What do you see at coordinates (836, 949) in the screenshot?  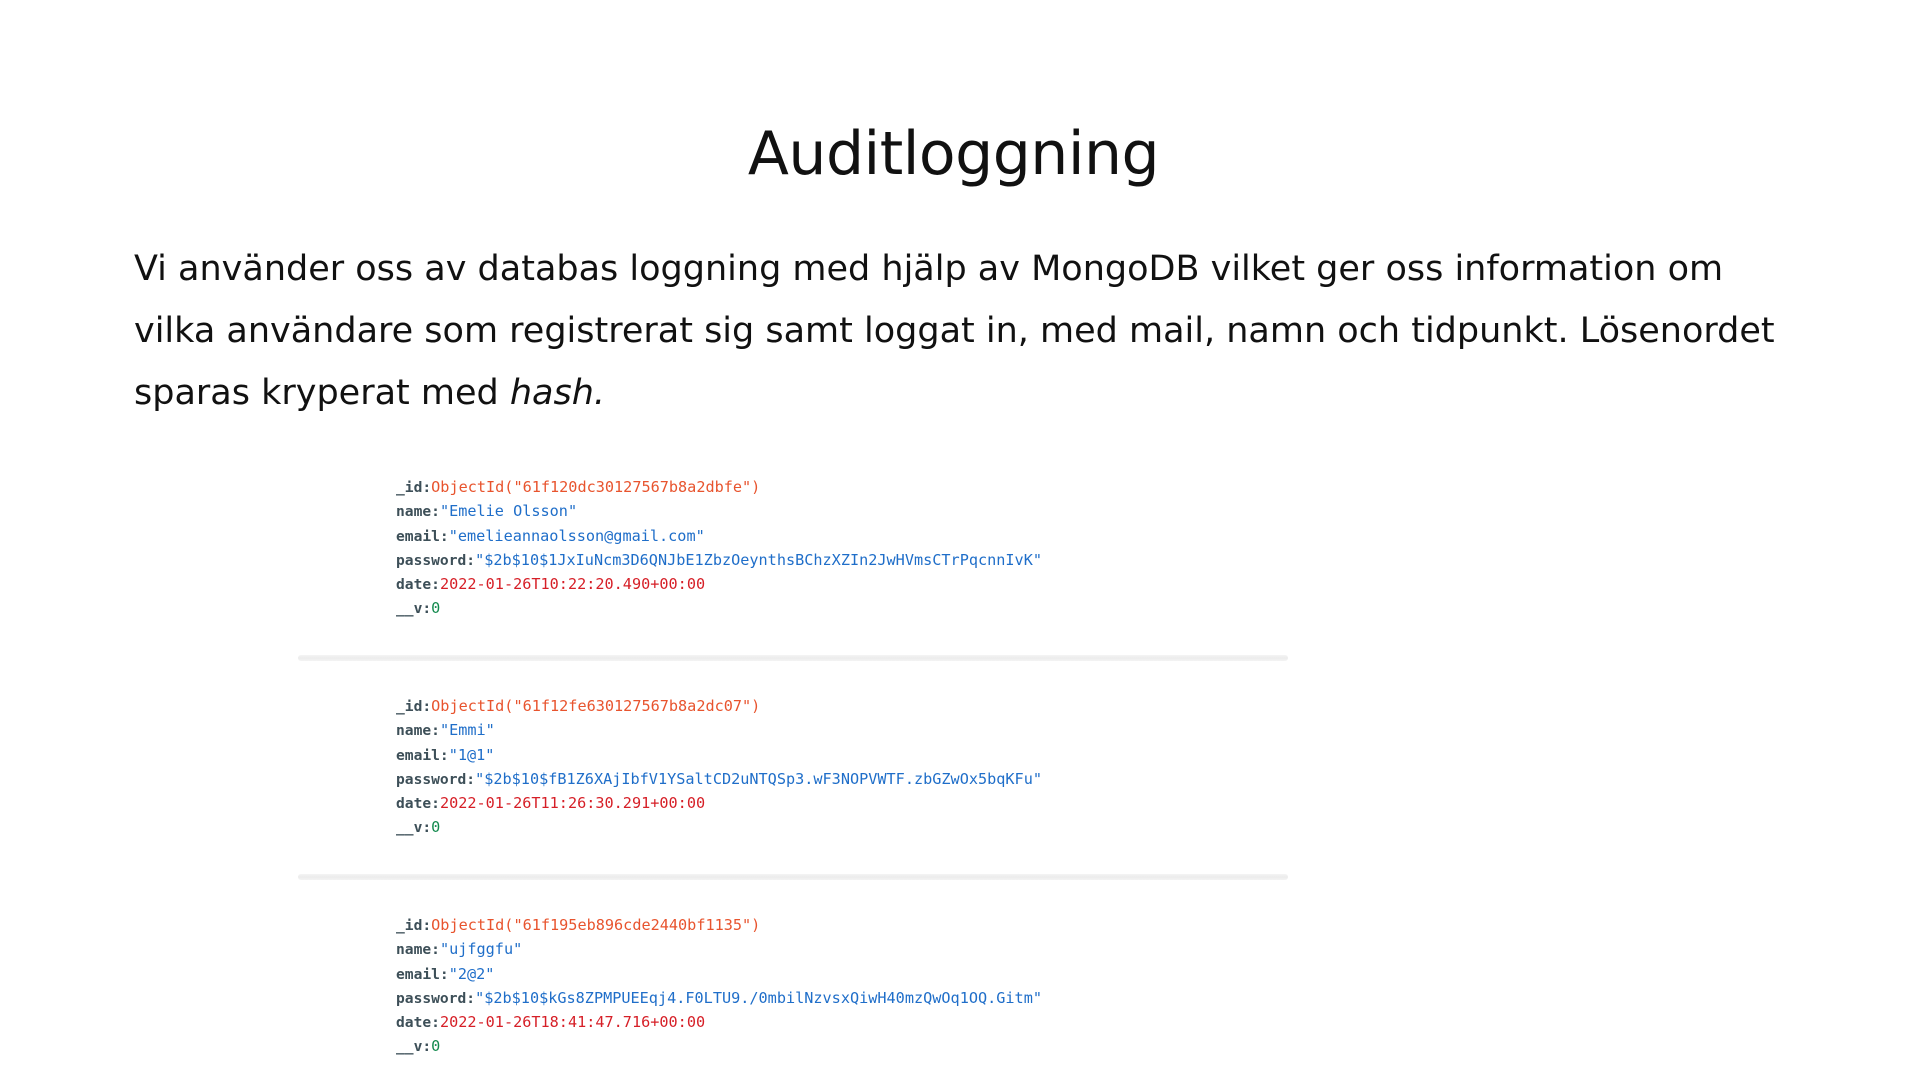 I see `field-name: name:"ujfggfu"` at bounding box center [836, 949].